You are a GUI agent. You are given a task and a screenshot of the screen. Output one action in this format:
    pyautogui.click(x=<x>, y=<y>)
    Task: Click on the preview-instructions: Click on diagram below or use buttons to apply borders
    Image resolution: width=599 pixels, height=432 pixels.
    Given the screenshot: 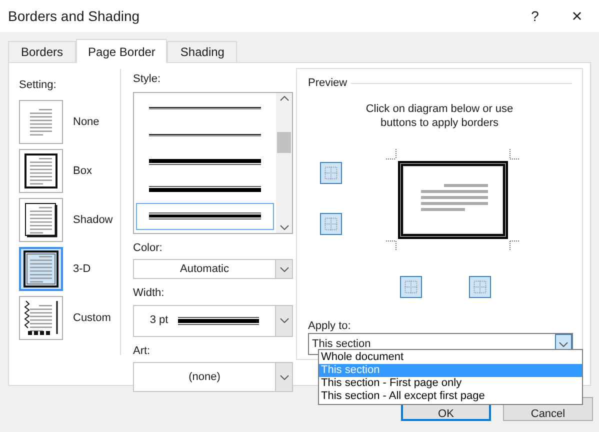 What is the action you would take?
    pyautogui.click(x=439, y=116)
    